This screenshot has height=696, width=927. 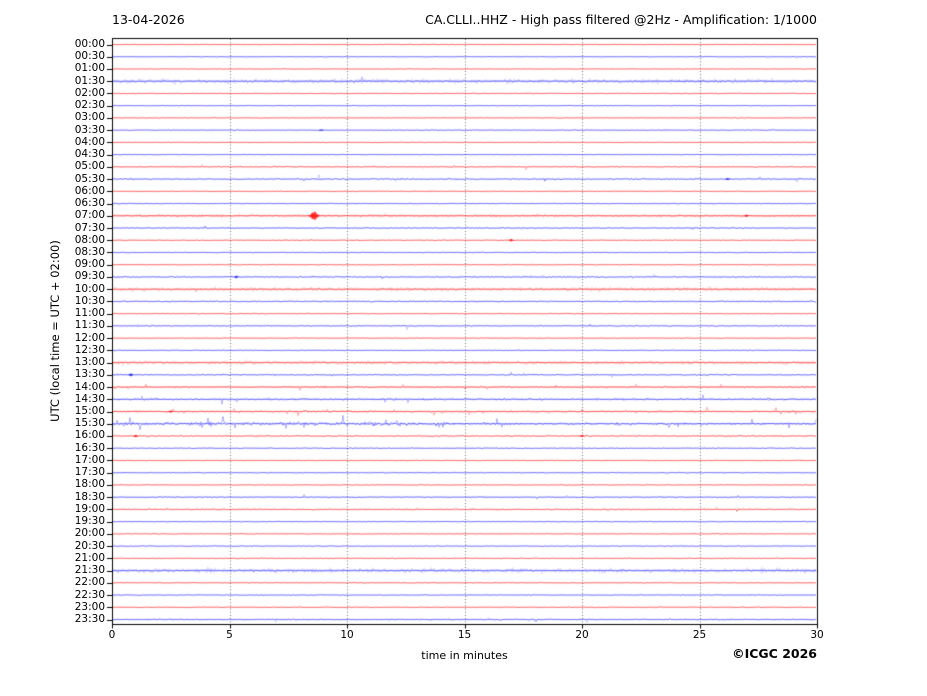 What do you see at coordinates (89, 68) in the screenshot?
I see `y-tick-label: 01:00` at bounding box center [89, 68].